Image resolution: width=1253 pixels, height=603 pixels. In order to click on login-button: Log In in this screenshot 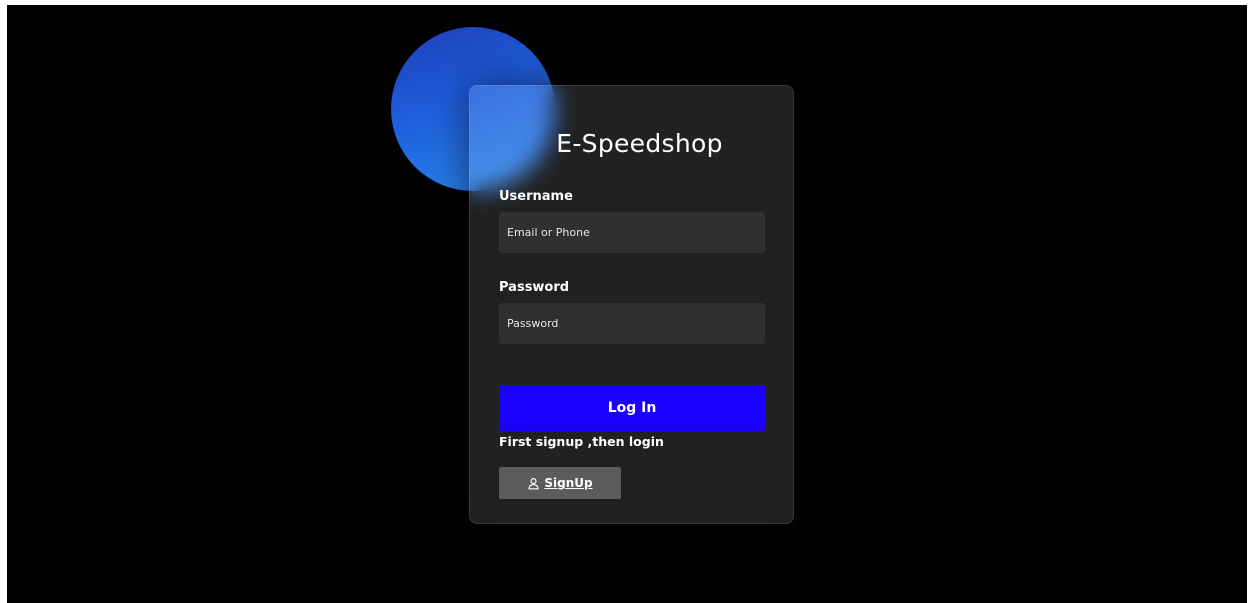, I will do `click(632, 408)`.